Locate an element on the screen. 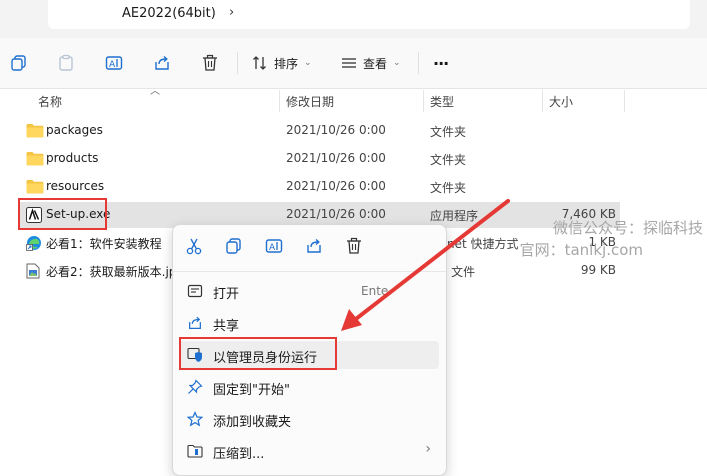  menu-item-label: 添加到收藏夹 is located at coordinates (252, 422).